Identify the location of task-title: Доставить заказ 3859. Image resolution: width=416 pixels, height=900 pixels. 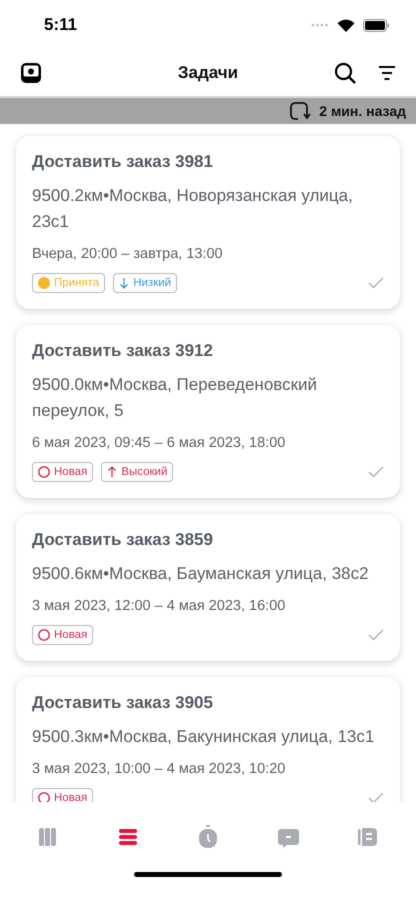
(123, 540).